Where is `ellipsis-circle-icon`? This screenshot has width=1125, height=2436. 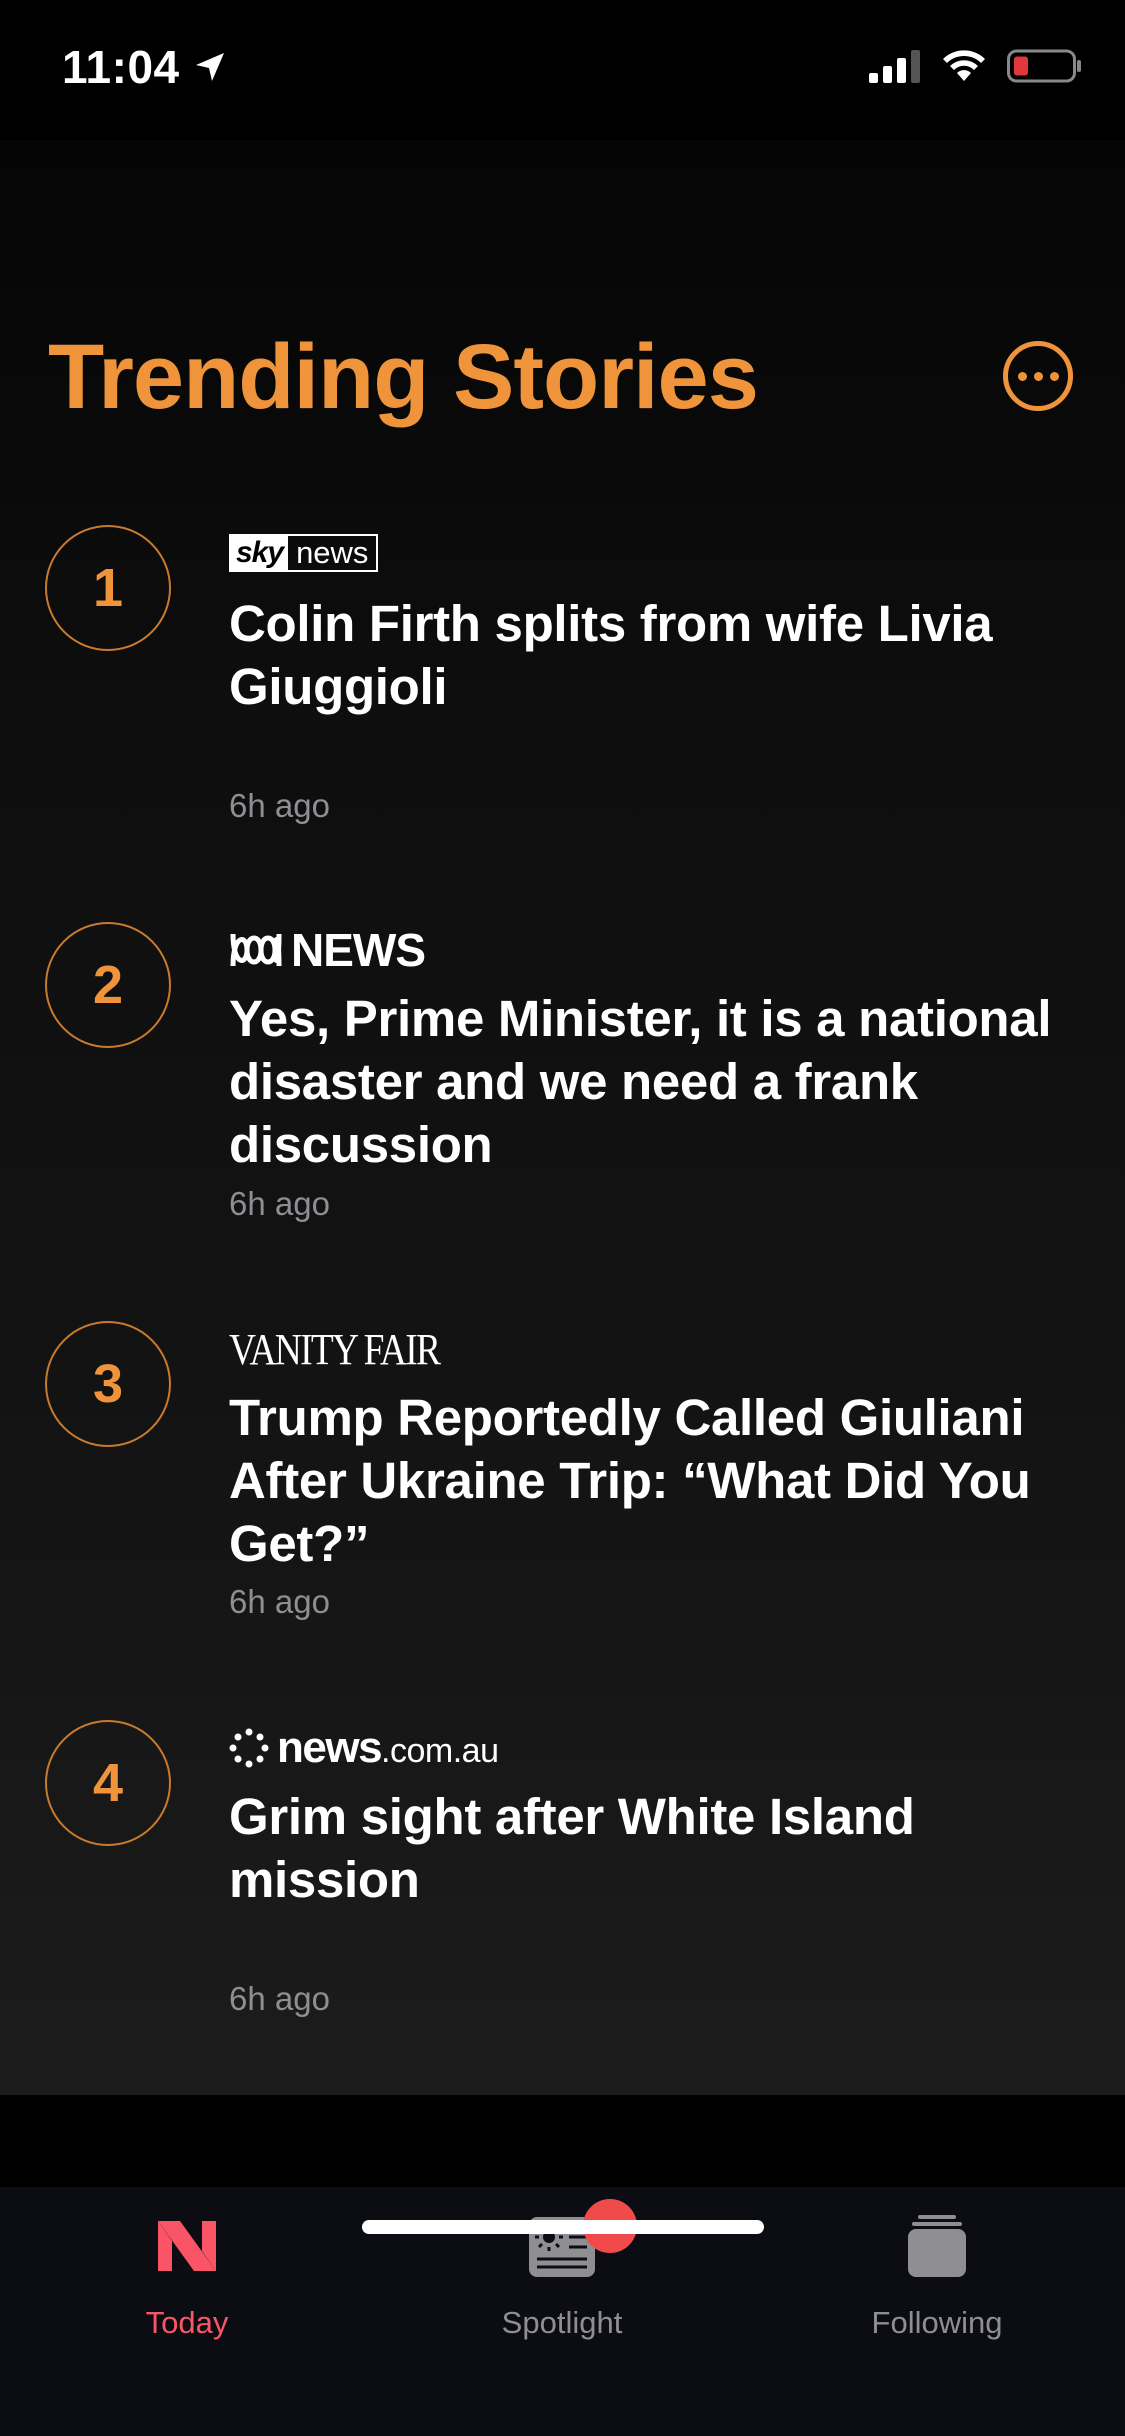 ellipsis-circle-icon is located at coordinates (1038, 376).